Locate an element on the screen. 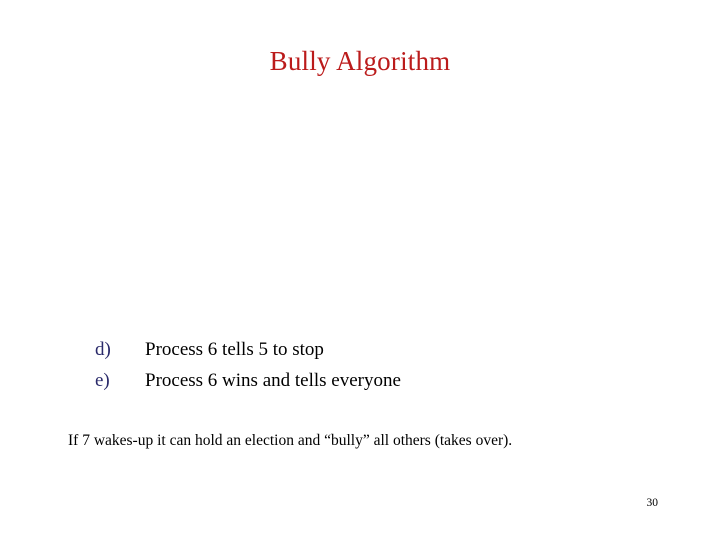 The height and width of the screenshot is (540, 720). list-item-label: Process 6 tells 5 to stop is located at coordinates (234, 349).